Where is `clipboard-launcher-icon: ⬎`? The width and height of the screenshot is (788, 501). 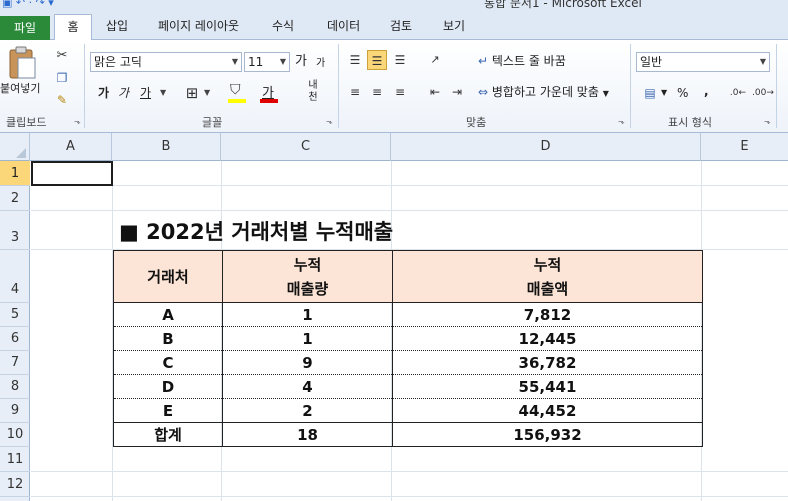 clipboard-launcher-icon: ⬎ is located at coordinates (77, 121).